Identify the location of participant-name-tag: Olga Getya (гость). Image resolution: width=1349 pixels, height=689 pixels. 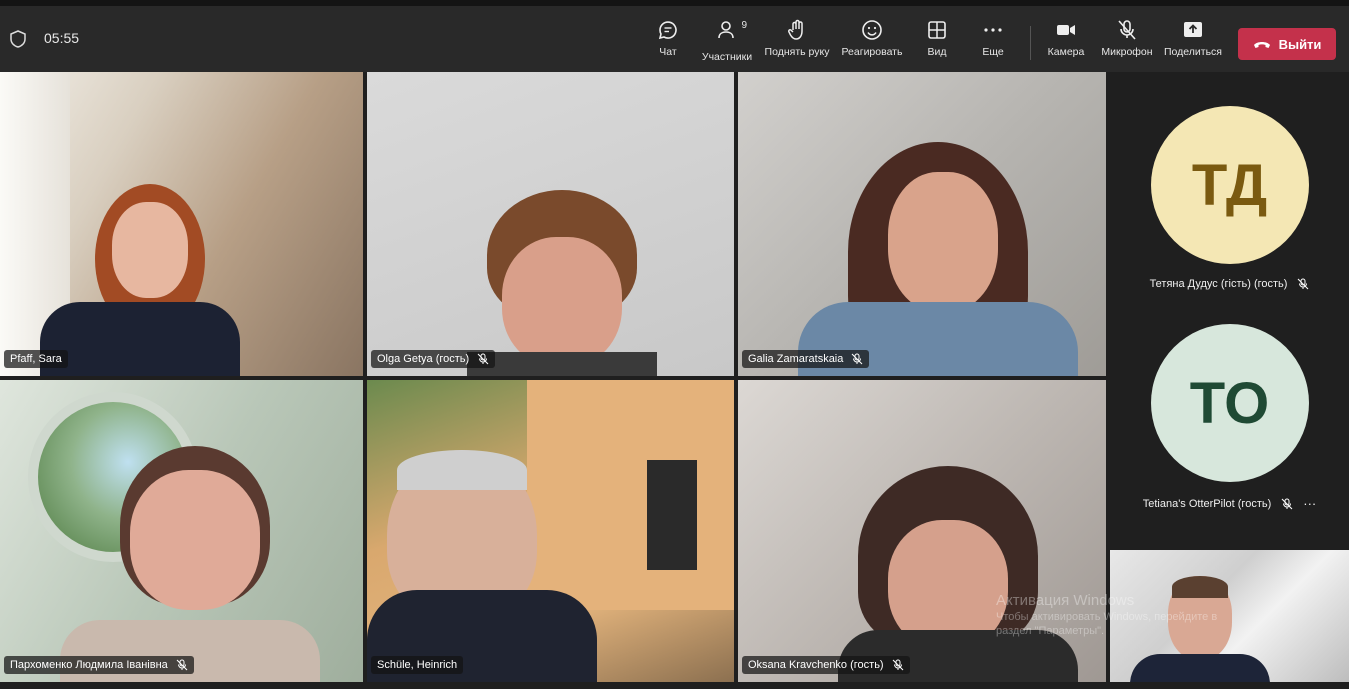
(433, 359).